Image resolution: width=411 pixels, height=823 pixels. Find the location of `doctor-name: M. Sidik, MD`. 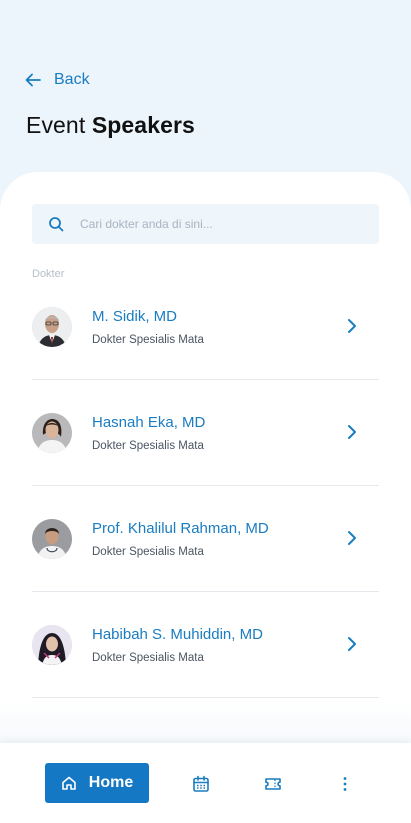

doctor-name: M. Sidik, MD is located at coordinates (135, 316).